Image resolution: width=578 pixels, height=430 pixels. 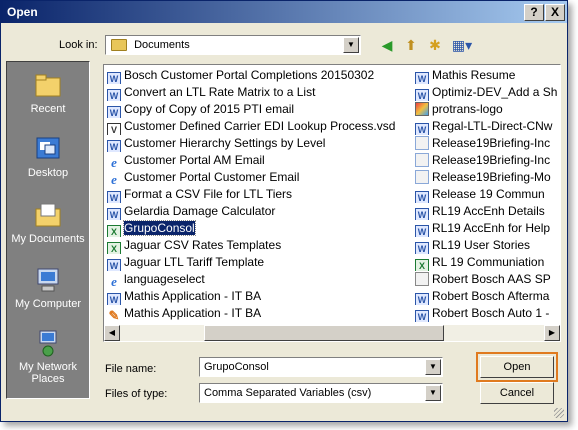 I want to click on file-item: W Convert an LTL Rate Matrix to a List, so click(x=262, y=92).